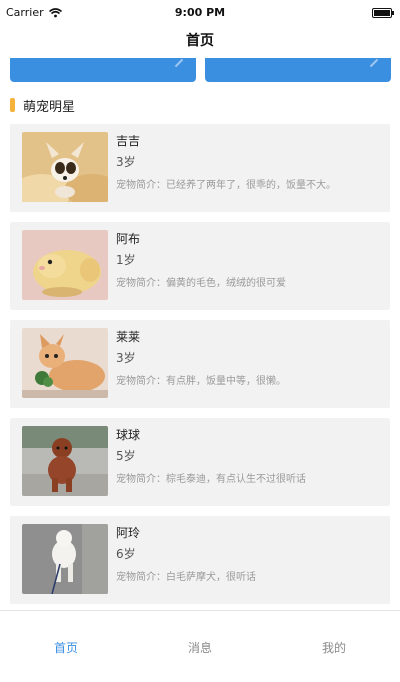 This screenshot has width=400, height=682. Describe the element at coordinates (334, 647) in the screenshot. I see `tab-mine: 我的` at that location.